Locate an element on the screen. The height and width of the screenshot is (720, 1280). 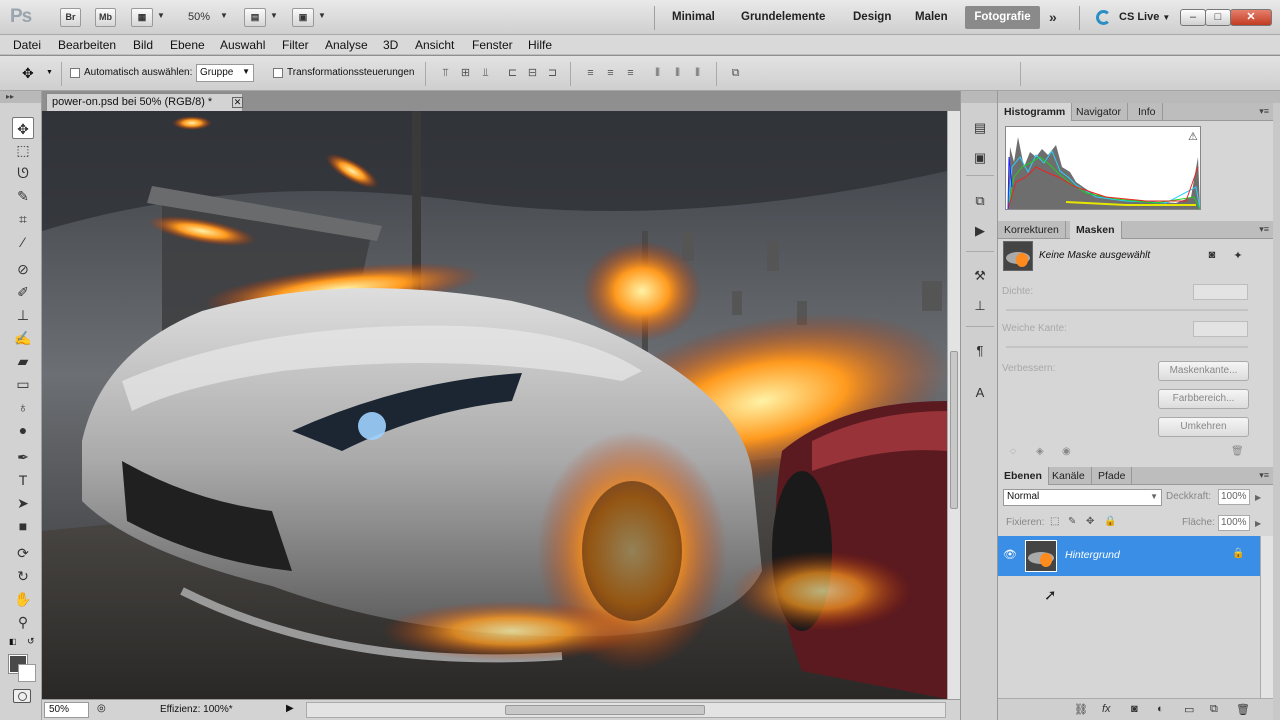
cslive-icon is located at coordinates (1103, 17).